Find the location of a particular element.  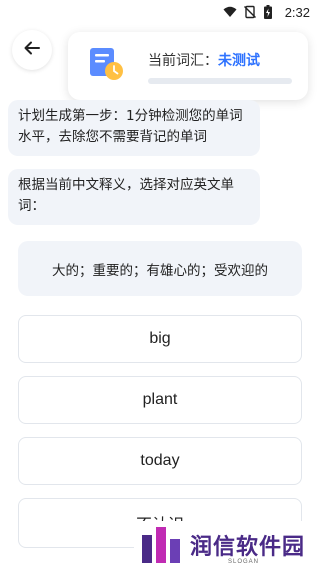

watermark-text: 润信软件园 is located at coordinates (248, 547).